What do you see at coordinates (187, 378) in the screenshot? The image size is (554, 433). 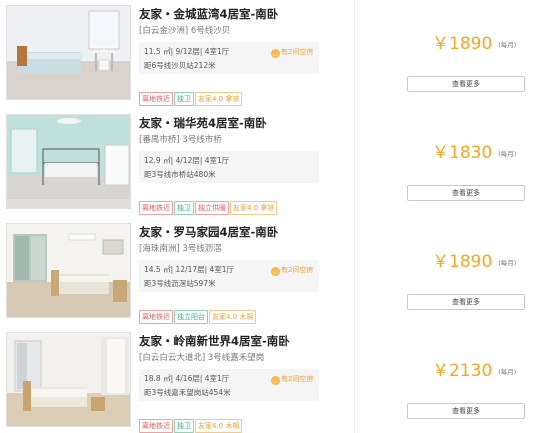 I see `listing-info: 18.8 ㎡| 4/16层| 4室1厅` at bounding box center [187, 378].